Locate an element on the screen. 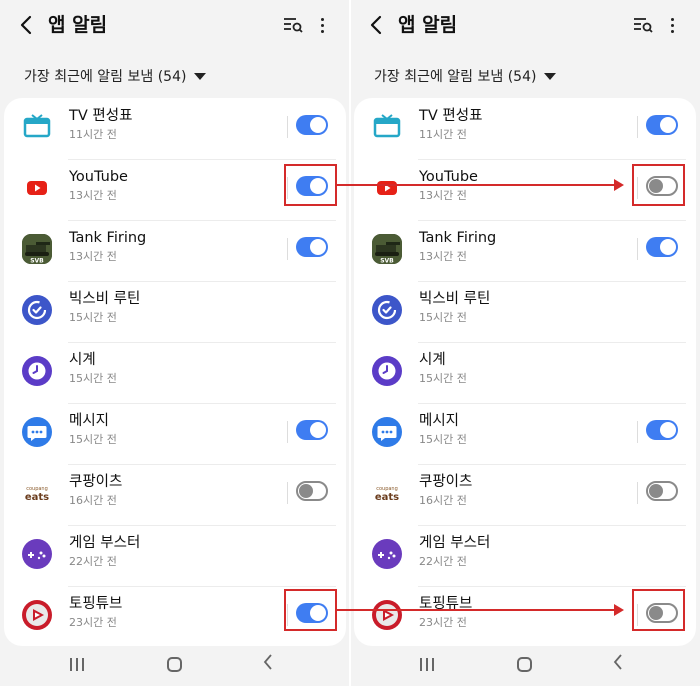  app-name: 메시지 is located at coordinates (439, 421).